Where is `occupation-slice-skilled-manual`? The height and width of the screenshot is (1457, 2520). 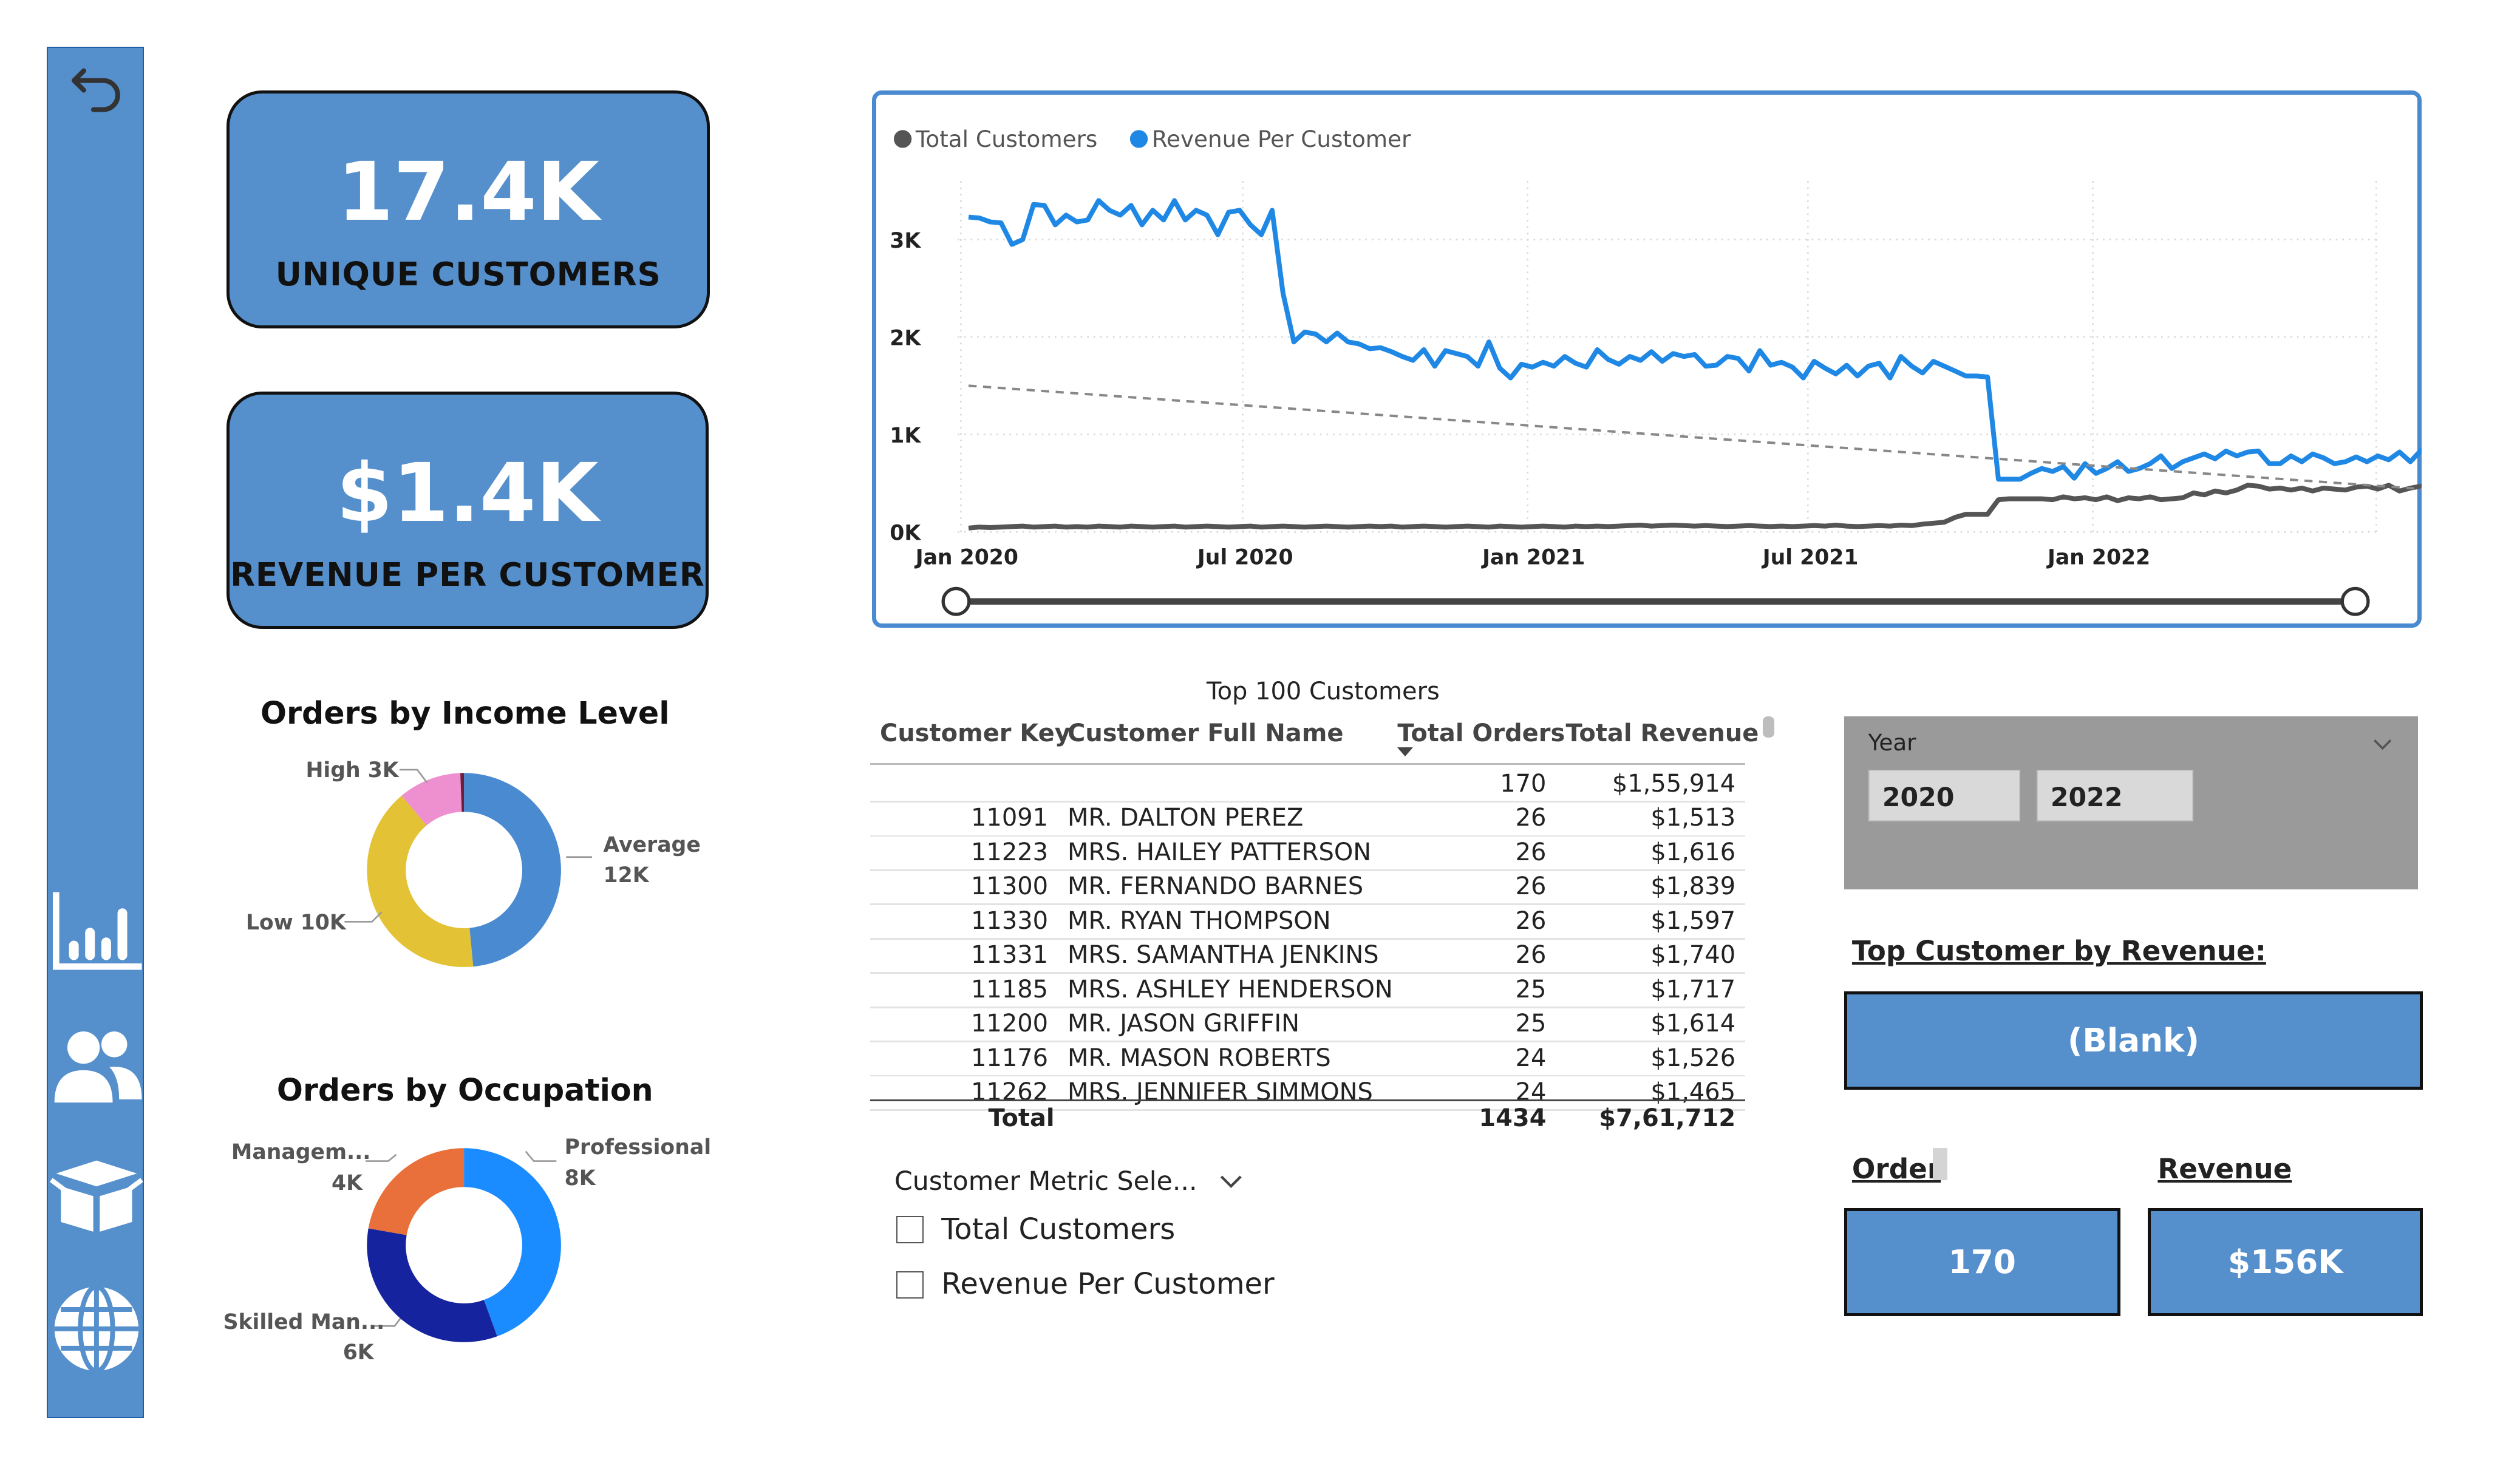 occupation-slice-skilled-manual is located at coordinates (432, 1285).